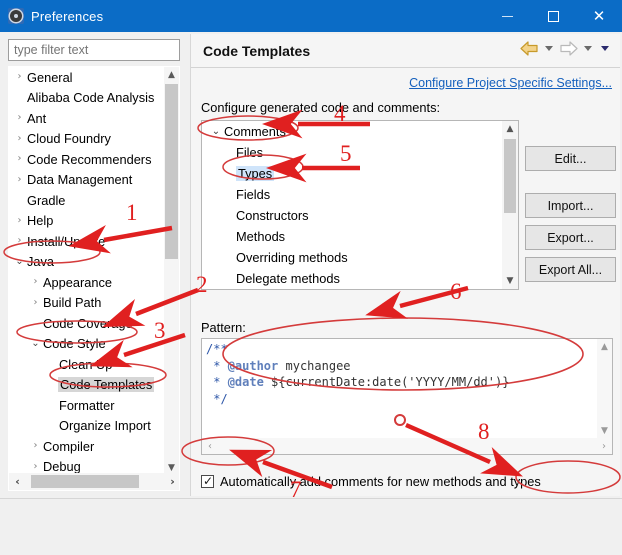  Describe the element at coordinates (352, 236) in the screenshot. I see `template-item-methods: Methods` at that location.